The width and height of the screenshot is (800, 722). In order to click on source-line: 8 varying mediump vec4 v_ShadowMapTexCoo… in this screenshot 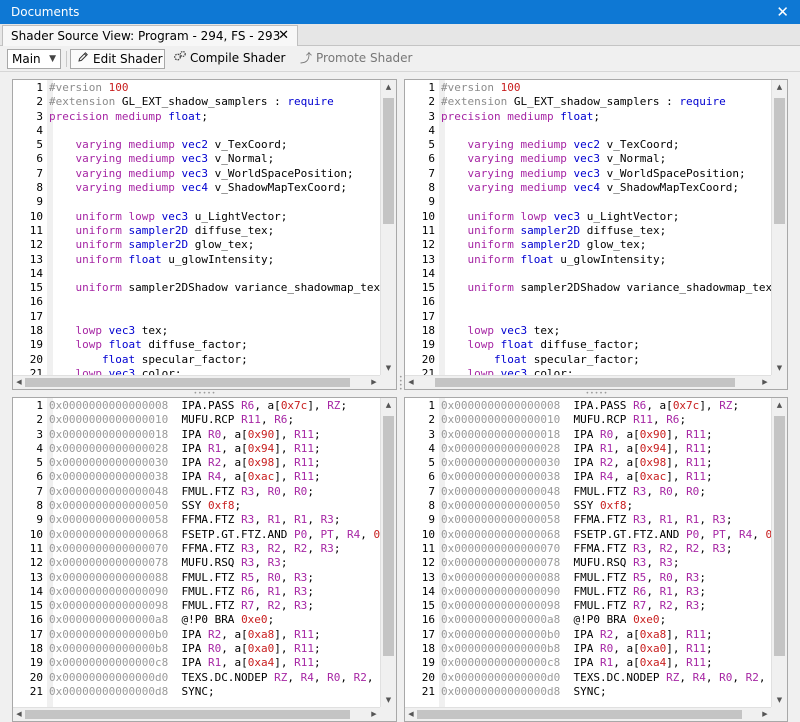, I will do `click(588, 188)`.